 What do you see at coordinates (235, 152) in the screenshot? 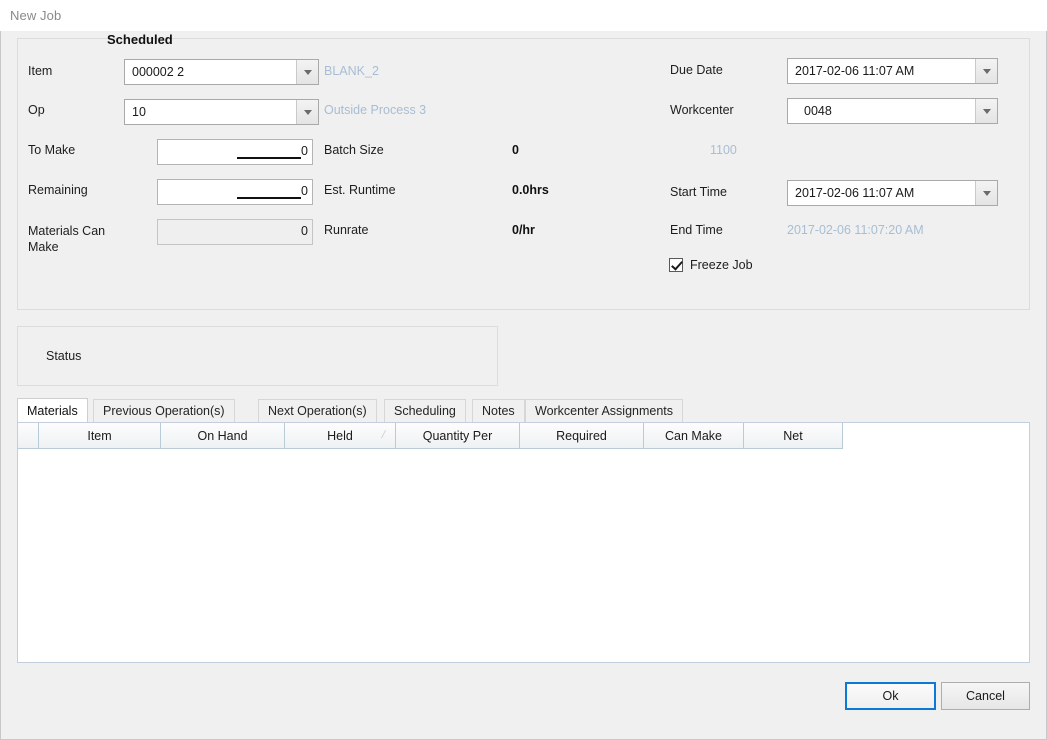
I see `to-make-input: 0` at bounding box center [235, 152].